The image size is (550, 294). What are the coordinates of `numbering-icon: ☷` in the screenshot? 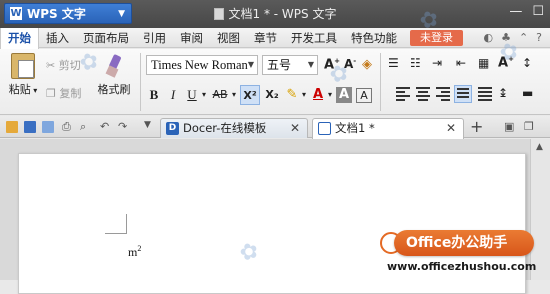 It's located at (415, 63).